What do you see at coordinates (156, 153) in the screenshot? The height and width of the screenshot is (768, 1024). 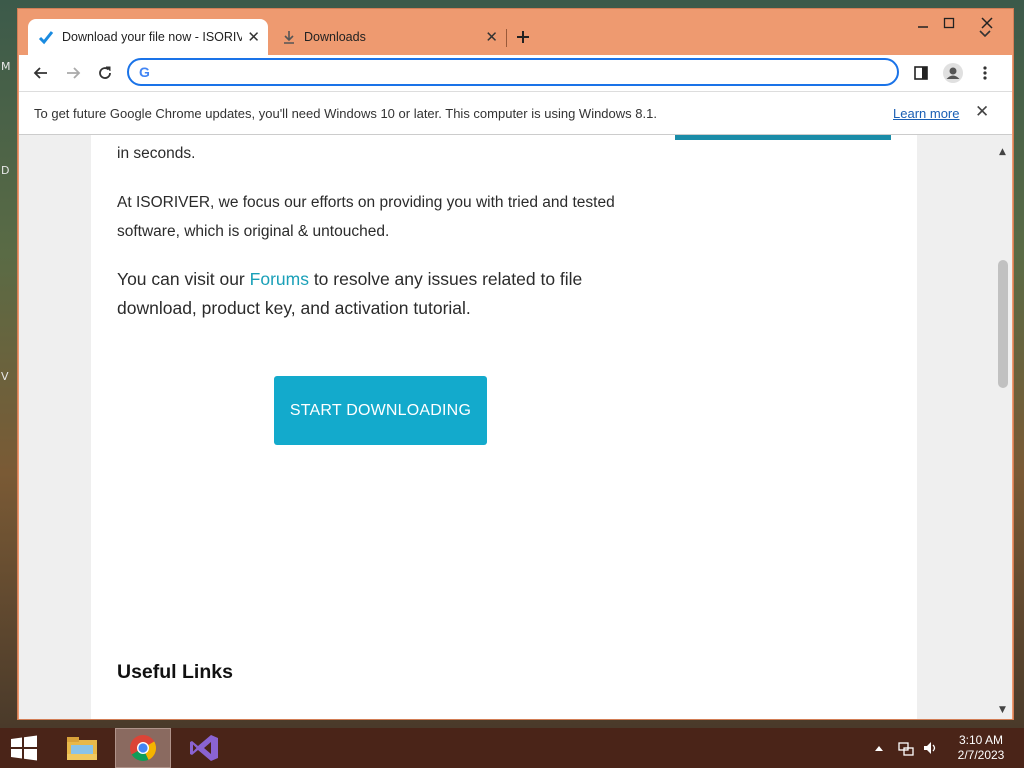 I see `paragraph-seconds: in seconds.` at bounding box center [156, 153].